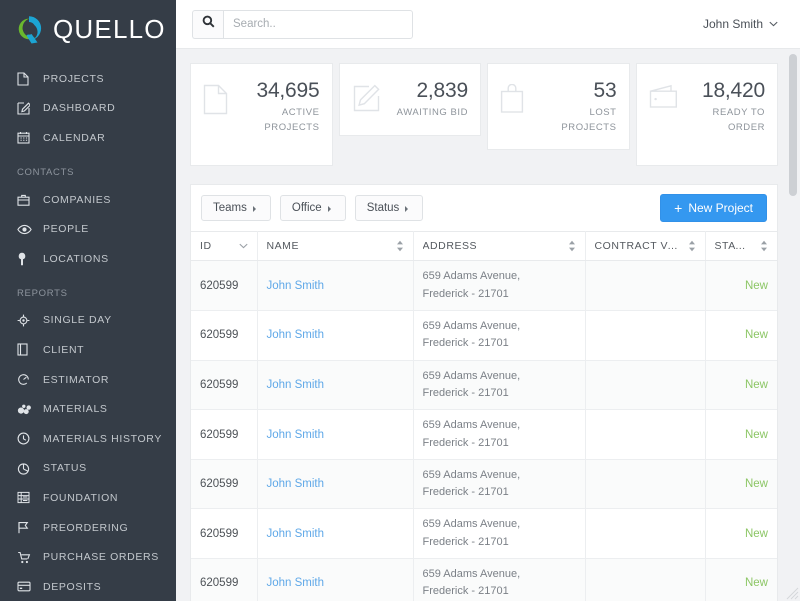 This screenshot has height=601, width=800. Describe the element at coordinates (224, 246) in the screenshot. I see `column-header-id: ID` at that location.